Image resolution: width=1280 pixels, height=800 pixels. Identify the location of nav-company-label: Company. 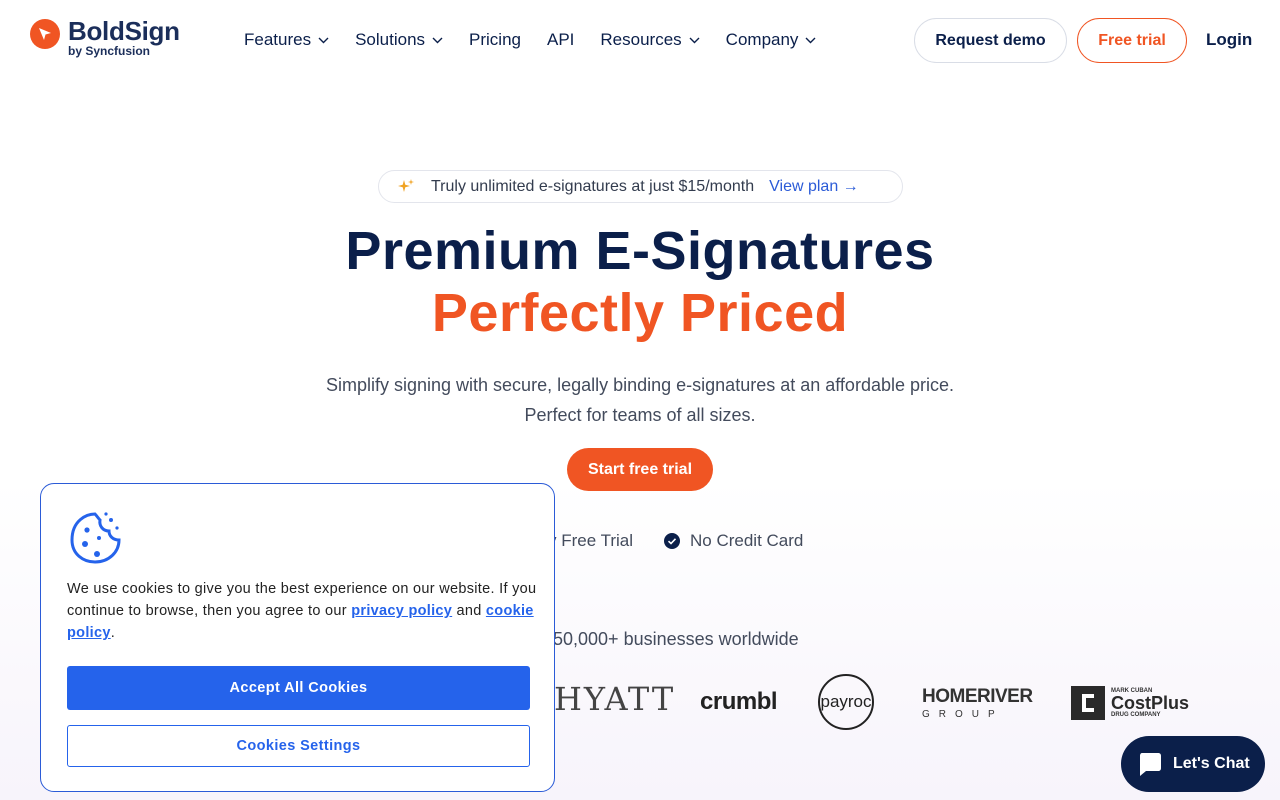
(762, 39).